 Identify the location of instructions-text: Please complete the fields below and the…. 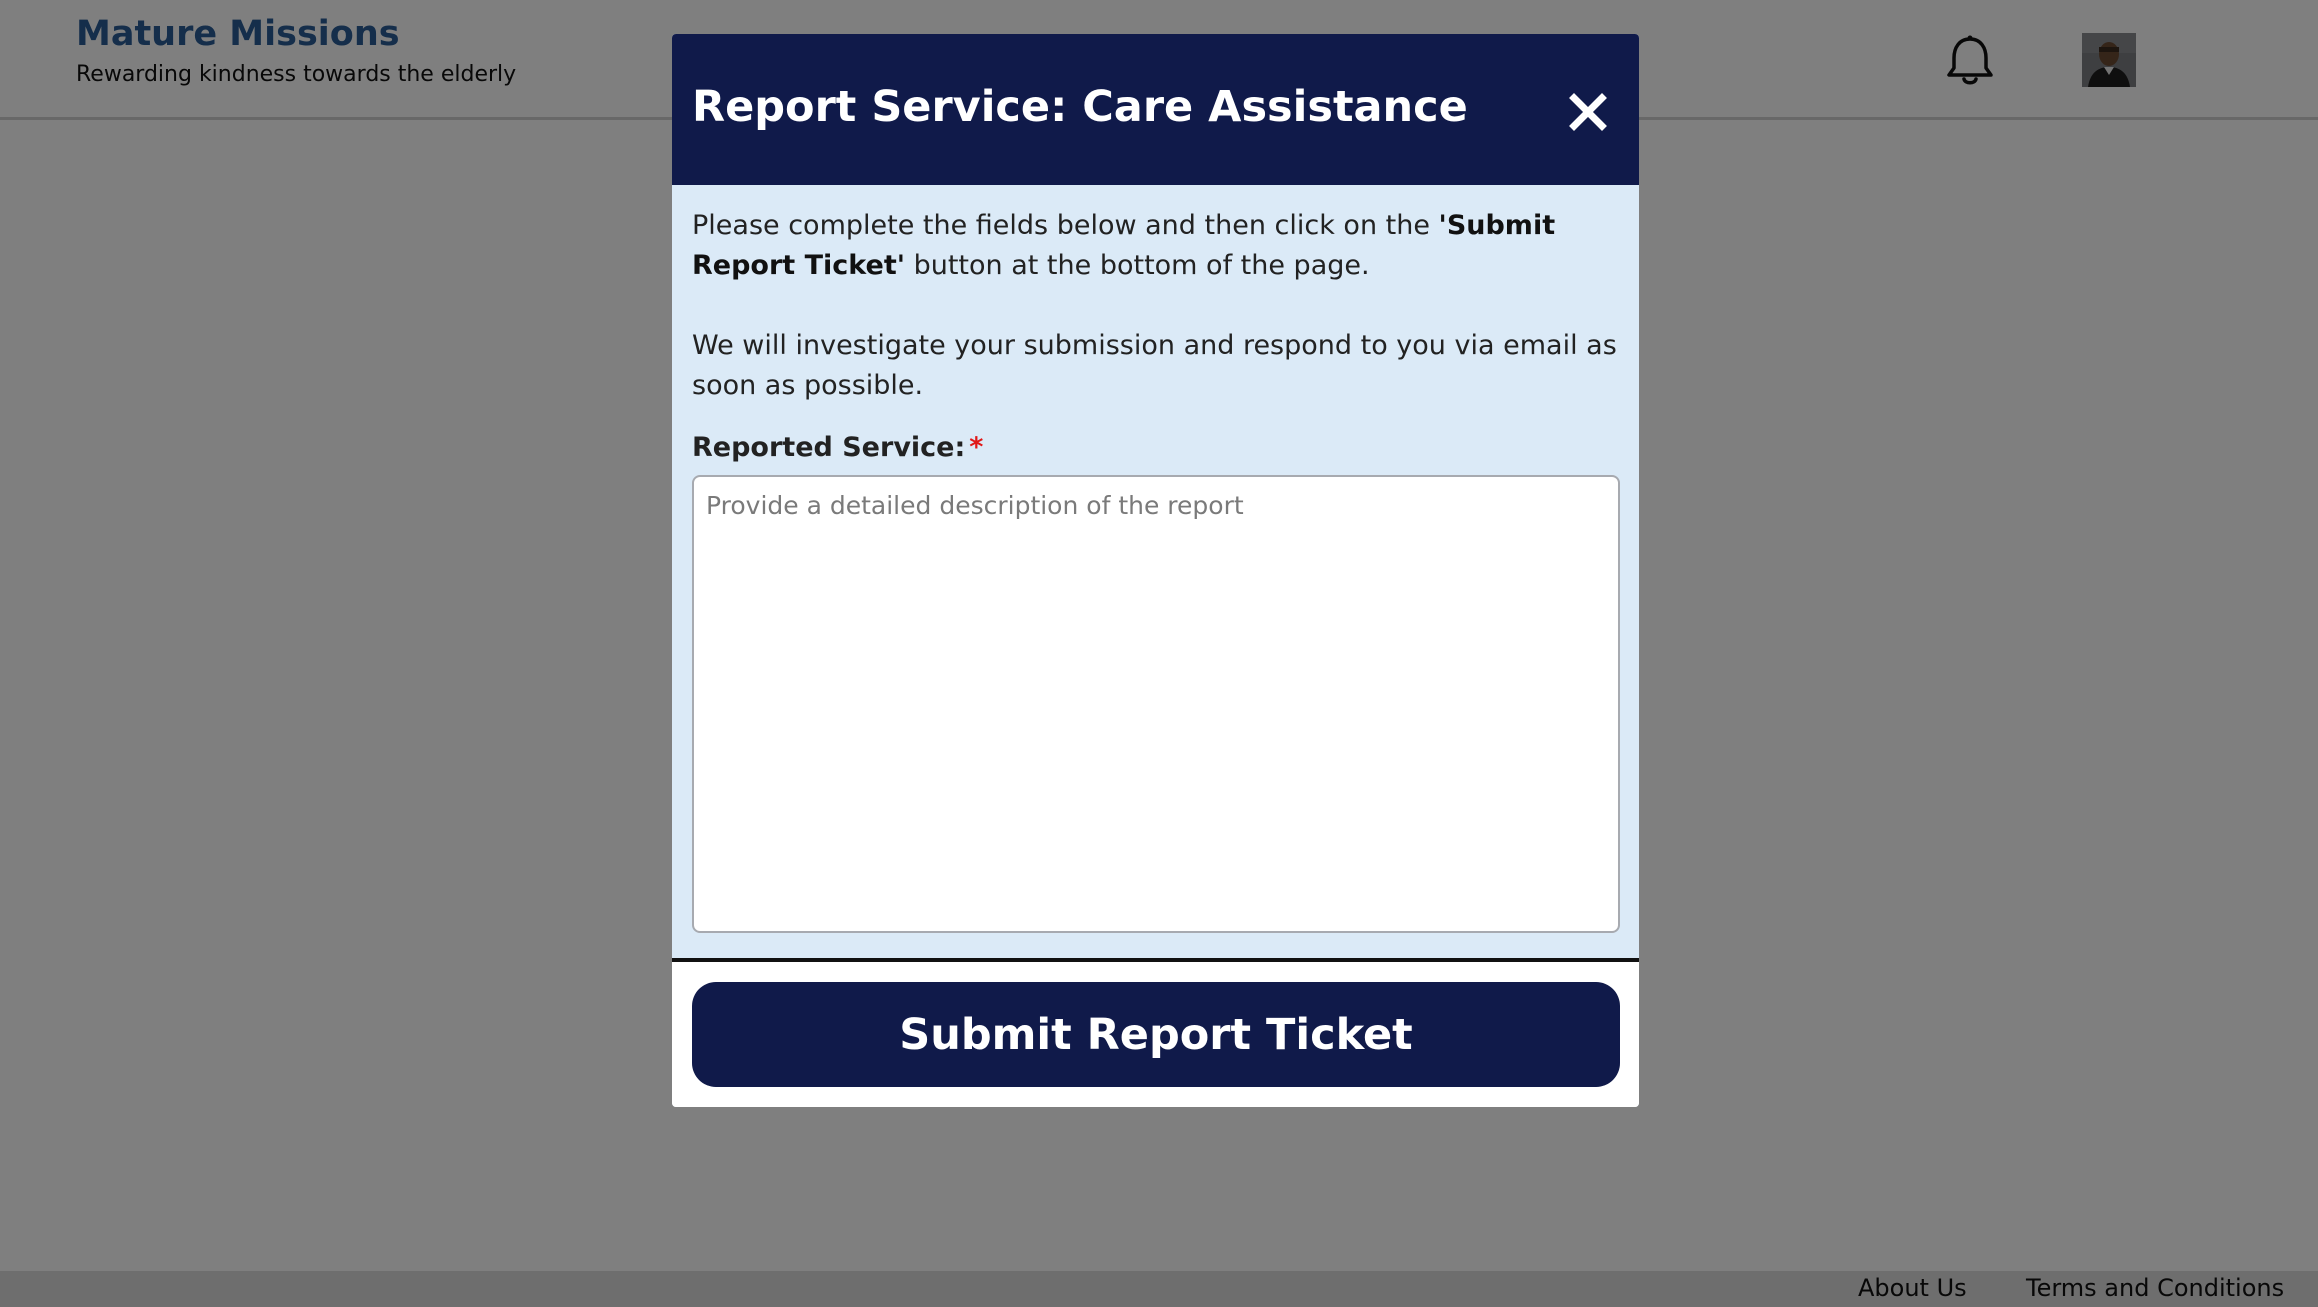
(1155, 246).